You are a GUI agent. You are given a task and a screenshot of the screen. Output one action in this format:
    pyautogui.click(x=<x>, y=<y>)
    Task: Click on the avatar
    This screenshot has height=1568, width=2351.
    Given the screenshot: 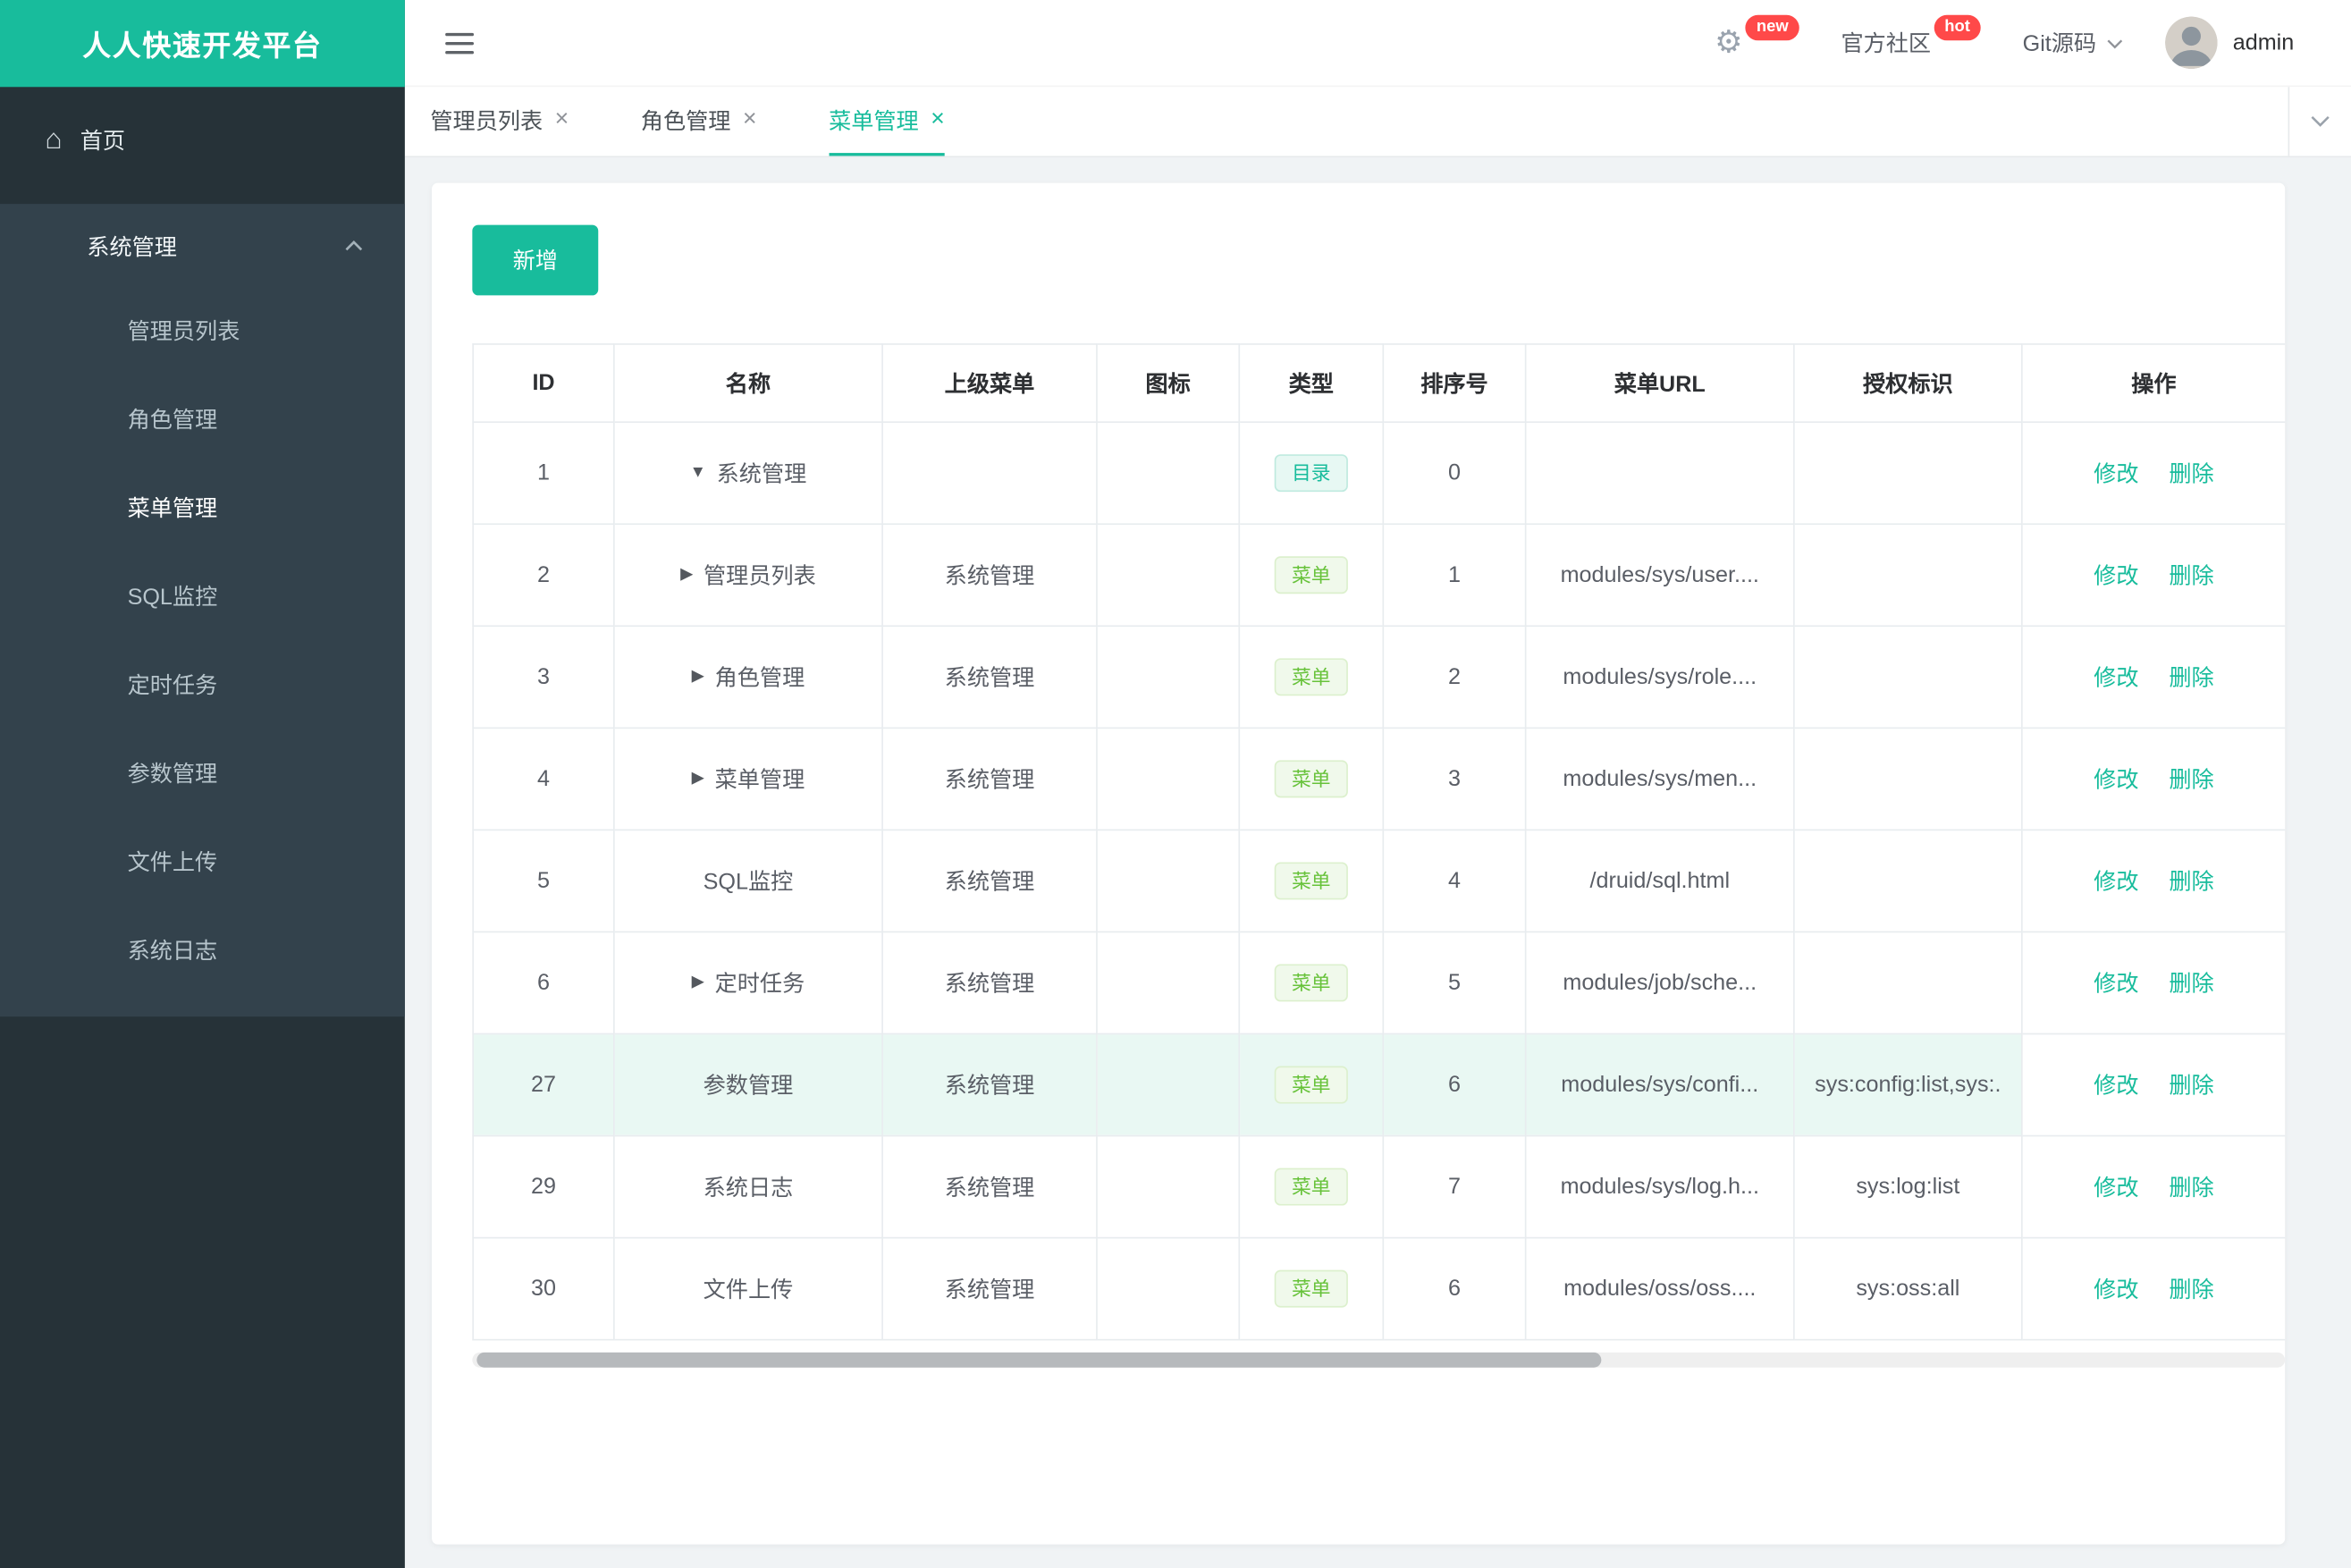 What is the action you would take?
    pyautogui.click(x=2191, y=43)
    